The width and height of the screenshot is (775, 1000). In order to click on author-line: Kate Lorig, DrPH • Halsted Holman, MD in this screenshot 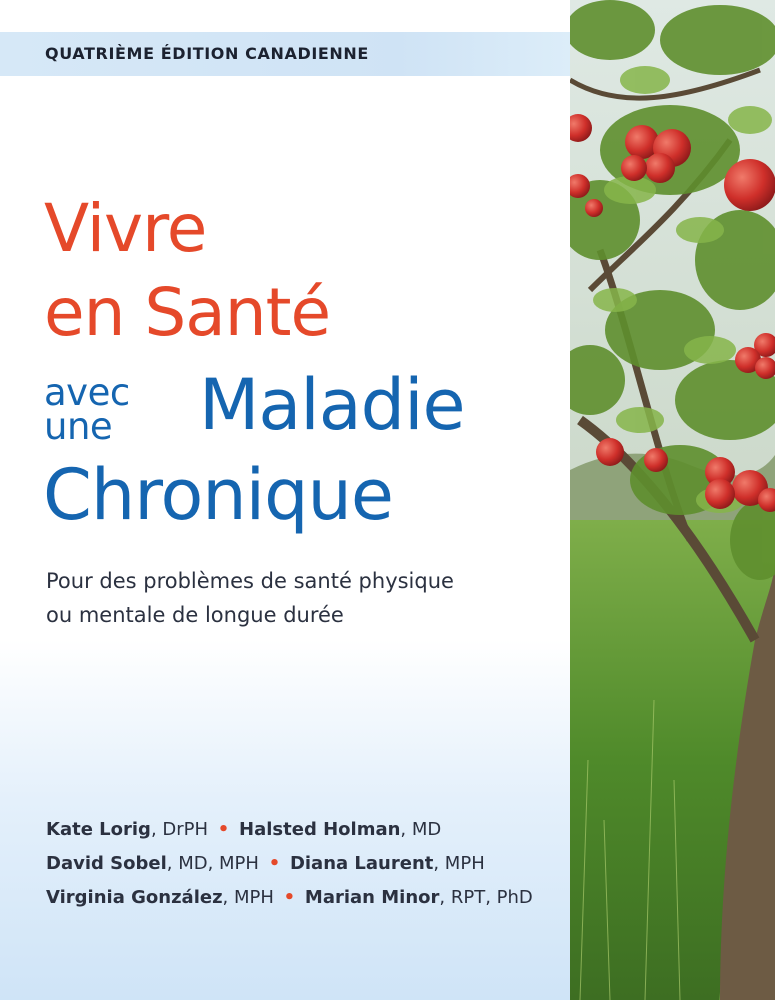, I will do `click(243, 829)`.